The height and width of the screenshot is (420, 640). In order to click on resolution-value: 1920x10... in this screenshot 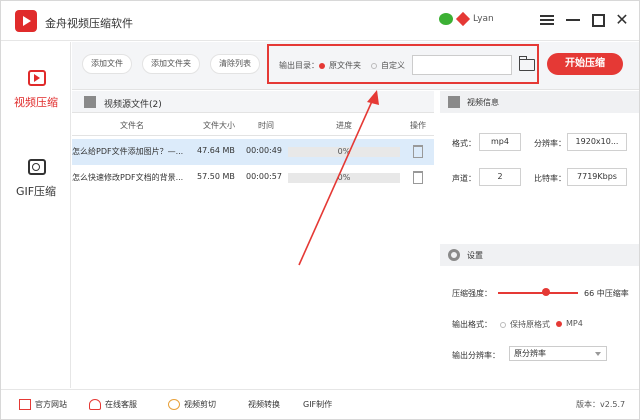, I will do `click(597, 142)`.